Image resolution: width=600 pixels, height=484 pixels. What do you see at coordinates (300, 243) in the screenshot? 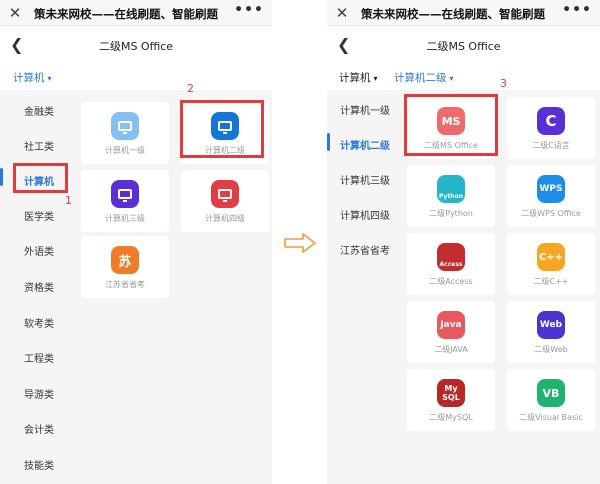
I see `right-arrow-icon` at bounding box center [300, 243].